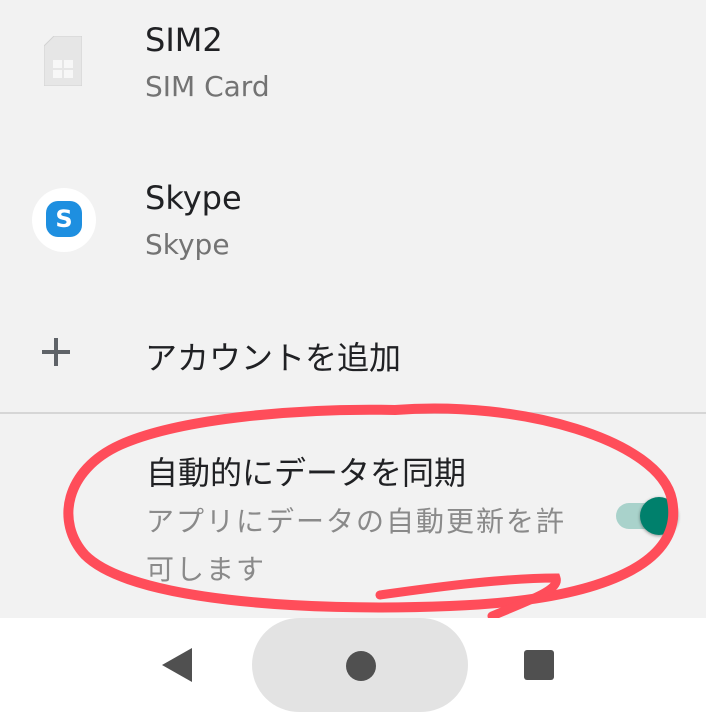  I want to click on back-icon, so click(177, 665).